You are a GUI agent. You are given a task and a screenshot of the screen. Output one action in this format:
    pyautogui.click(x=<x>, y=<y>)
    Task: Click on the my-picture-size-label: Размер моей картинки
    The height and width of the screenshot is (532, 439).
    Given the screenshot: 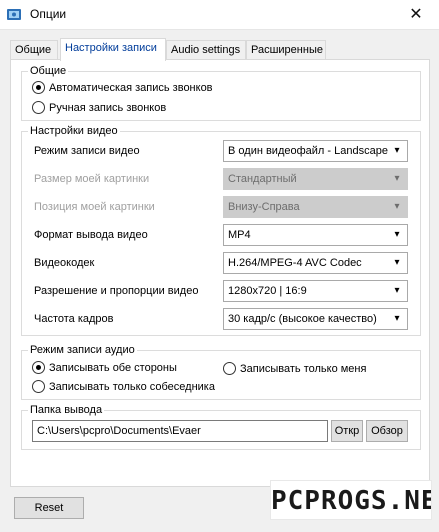 What is the action you would take?
    pyautogui.click(x=92, y=179)
    